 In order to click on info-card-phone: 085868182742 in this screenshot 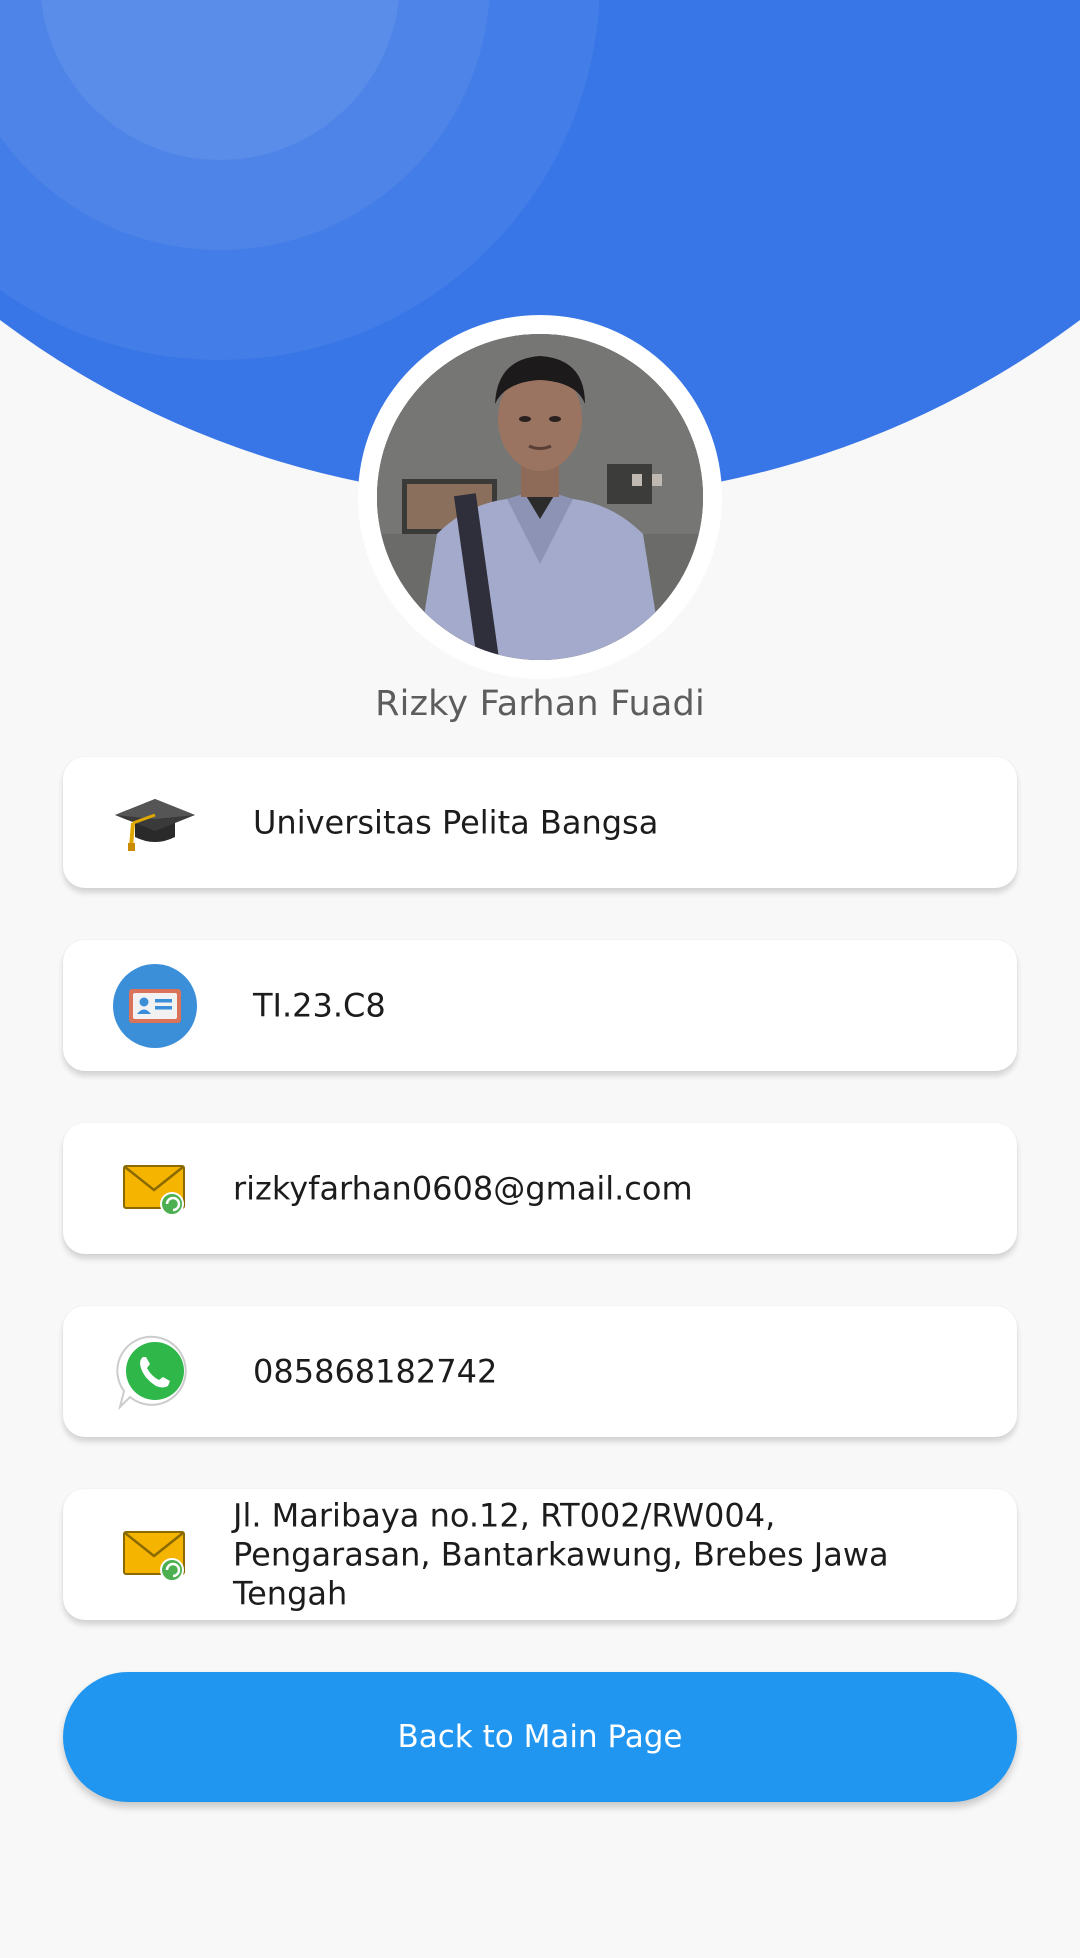, I will do `click(540, 1371)`.